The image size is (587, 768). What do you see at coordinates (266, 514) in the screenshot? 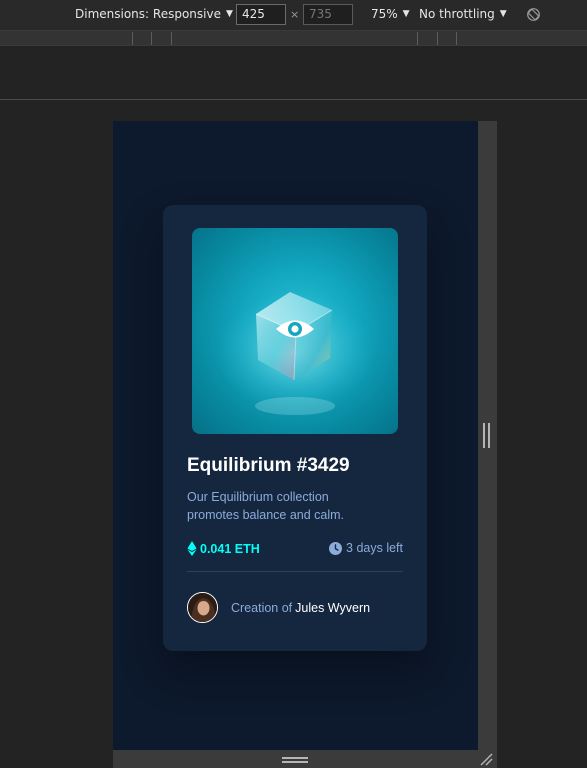
I see `description-line: promotes balance and calm.` at bounding box center [266, 514].